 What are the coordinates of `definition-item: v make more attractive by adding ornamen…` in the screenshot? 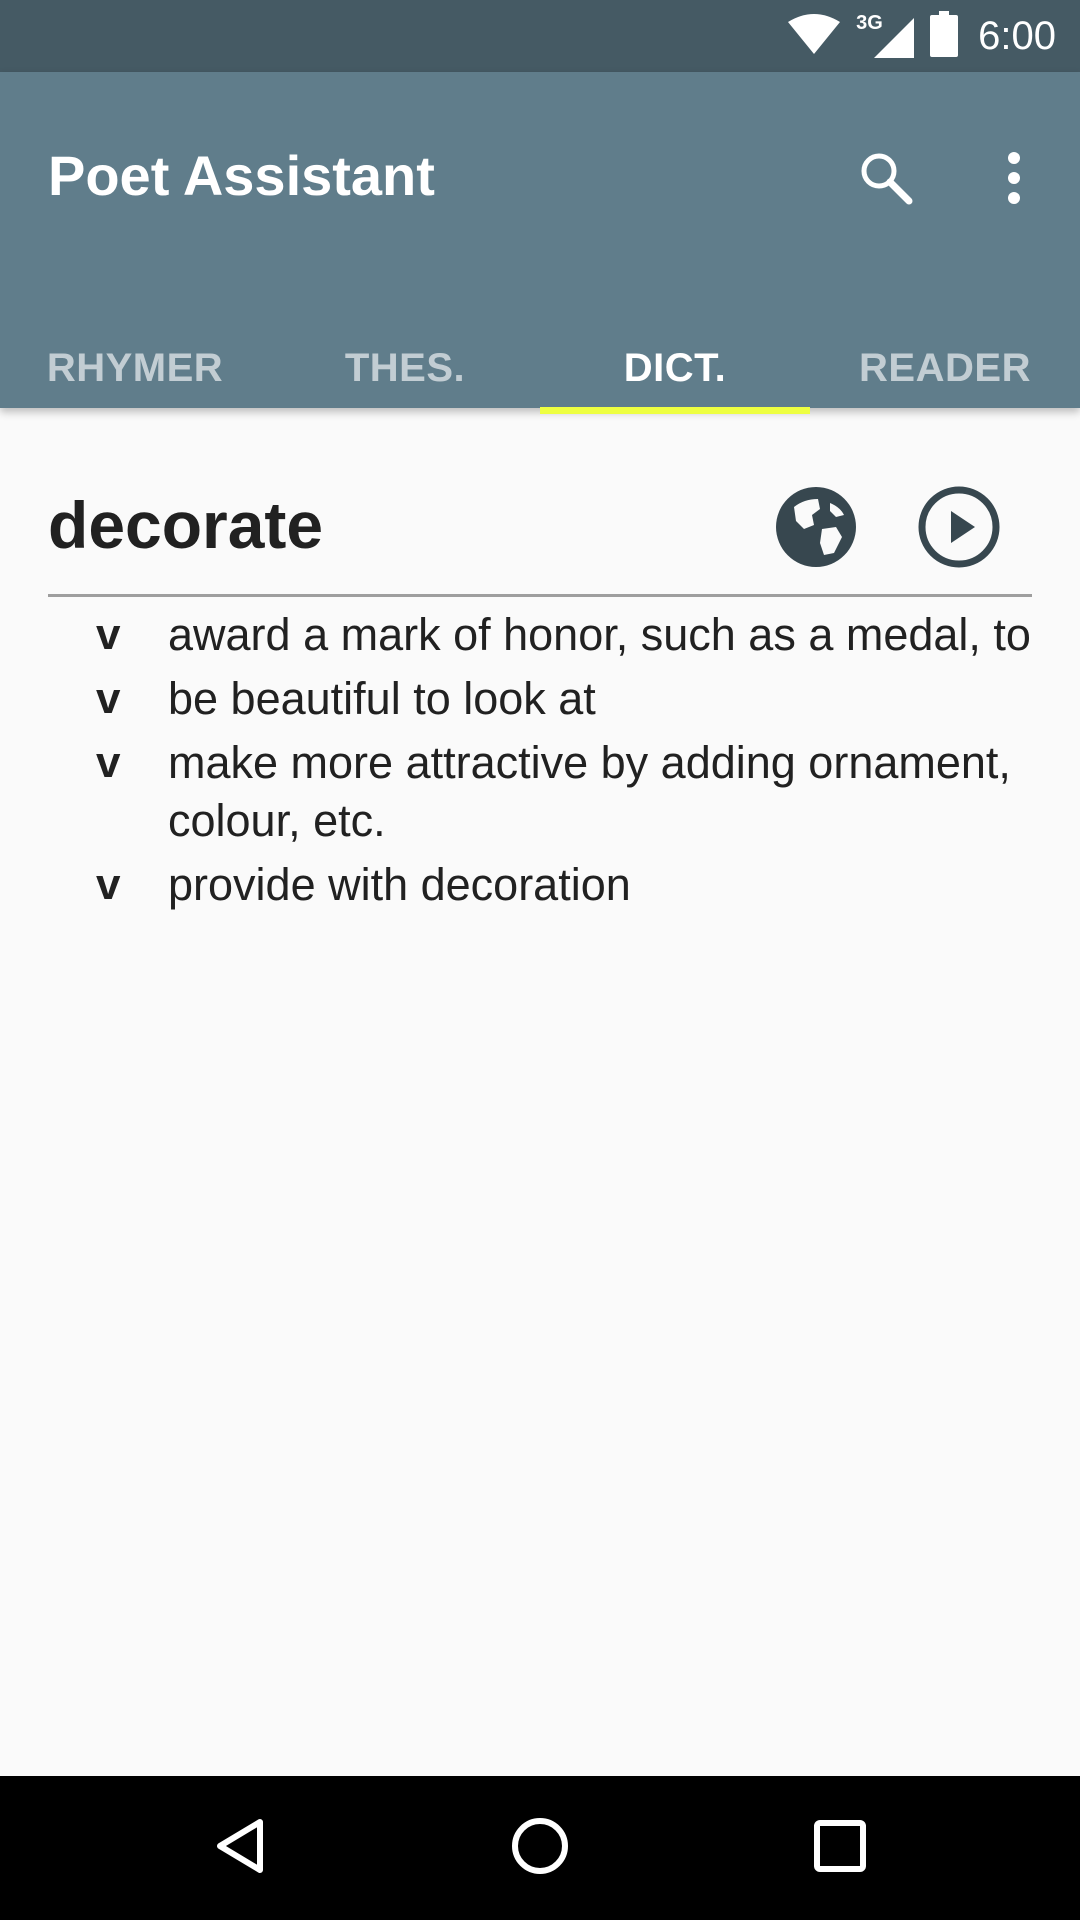 It's located at (566, 792).